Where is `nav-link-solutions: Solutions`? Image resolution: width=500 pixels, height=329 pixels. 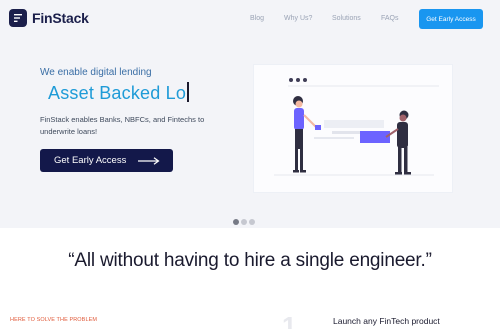 nav-link-solutions: Solutions is located at coordinates (346, 18).